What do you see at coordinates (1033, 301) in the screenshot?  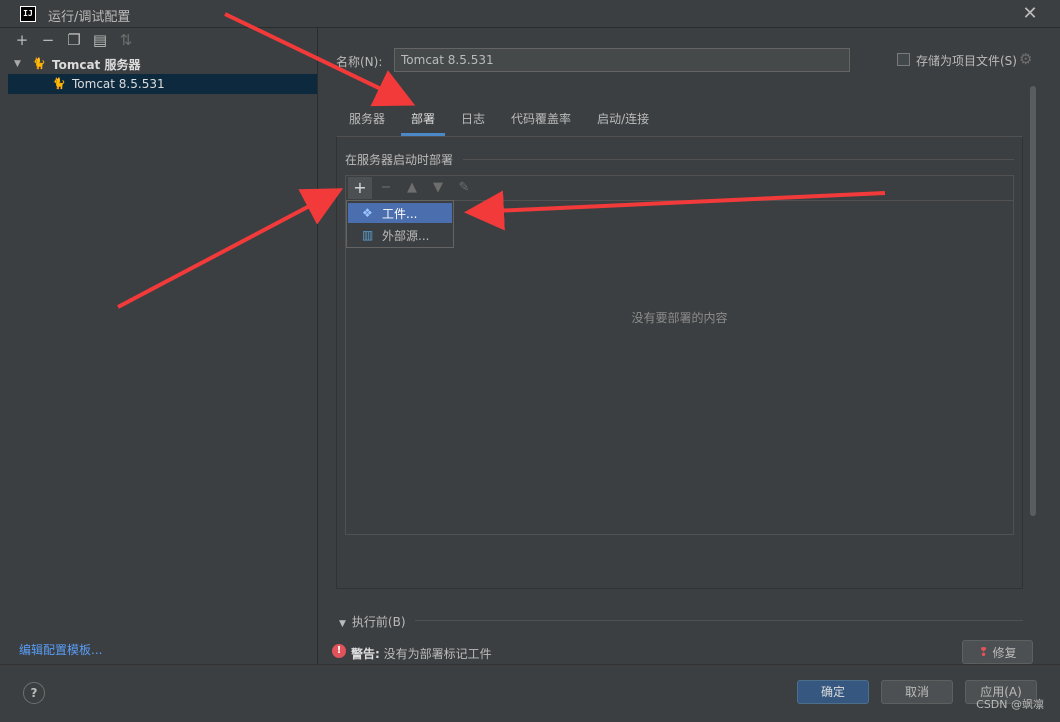 I see `scrollbar` at bounding box center [1033, 301].